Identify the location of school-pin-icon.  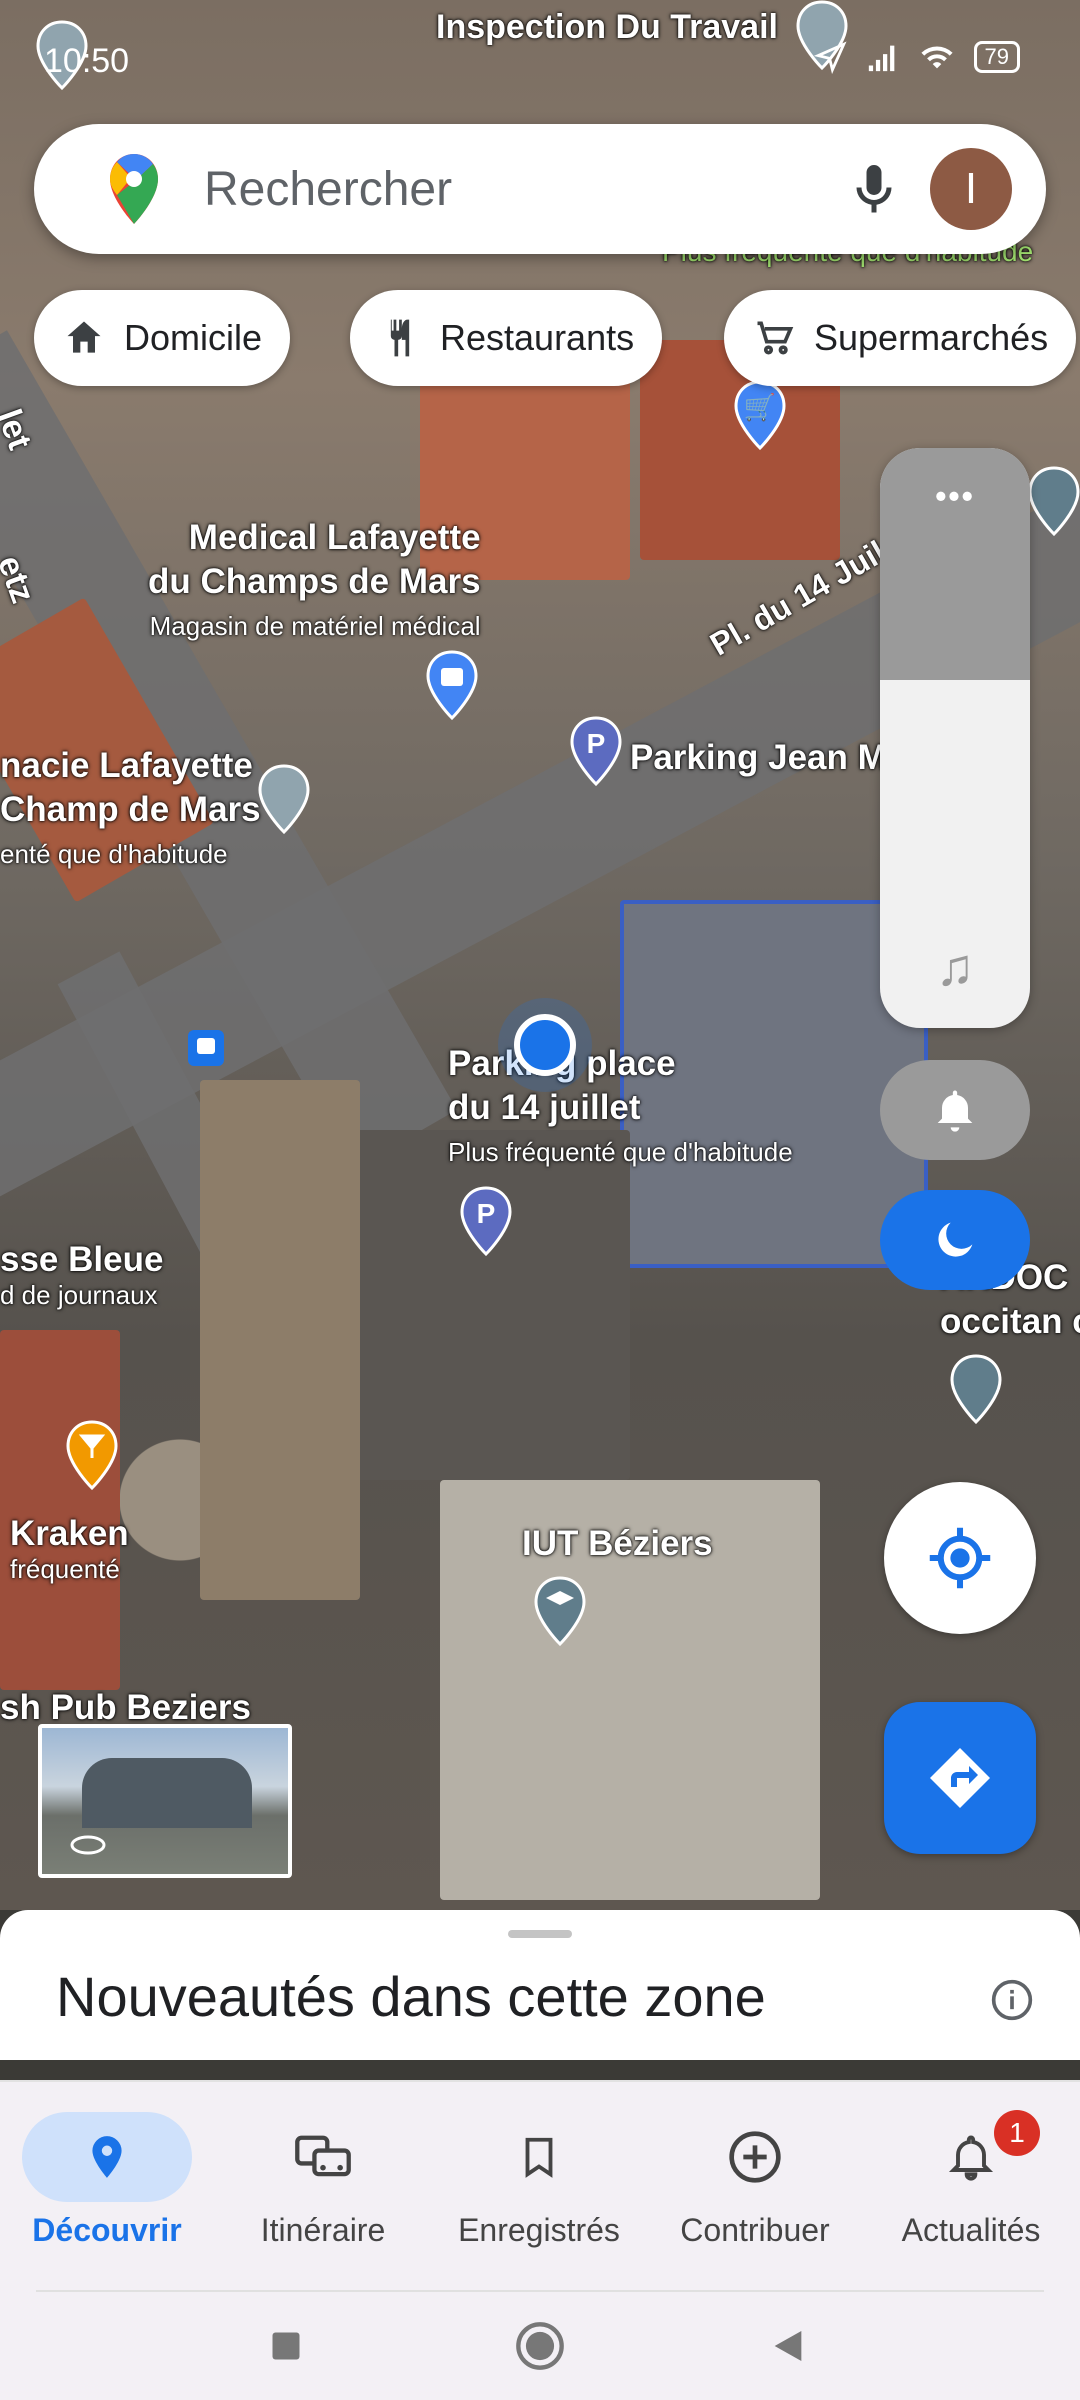
(560, 1611).